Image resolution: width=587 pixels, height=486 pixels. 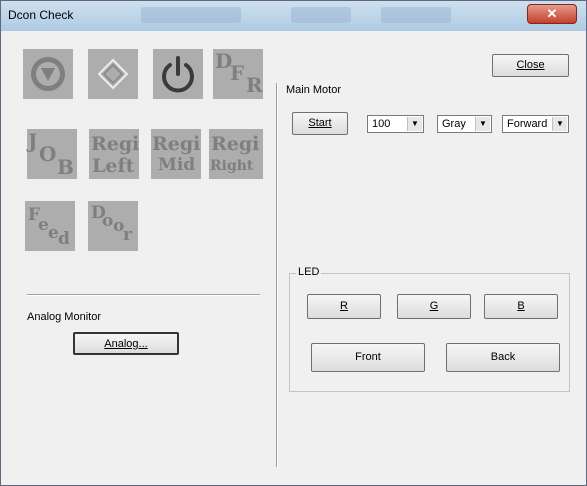 What do you see at coordinates (127, 235) in the screenshot?
I see `door-letter-4: r` at bounding box center [127, 235].